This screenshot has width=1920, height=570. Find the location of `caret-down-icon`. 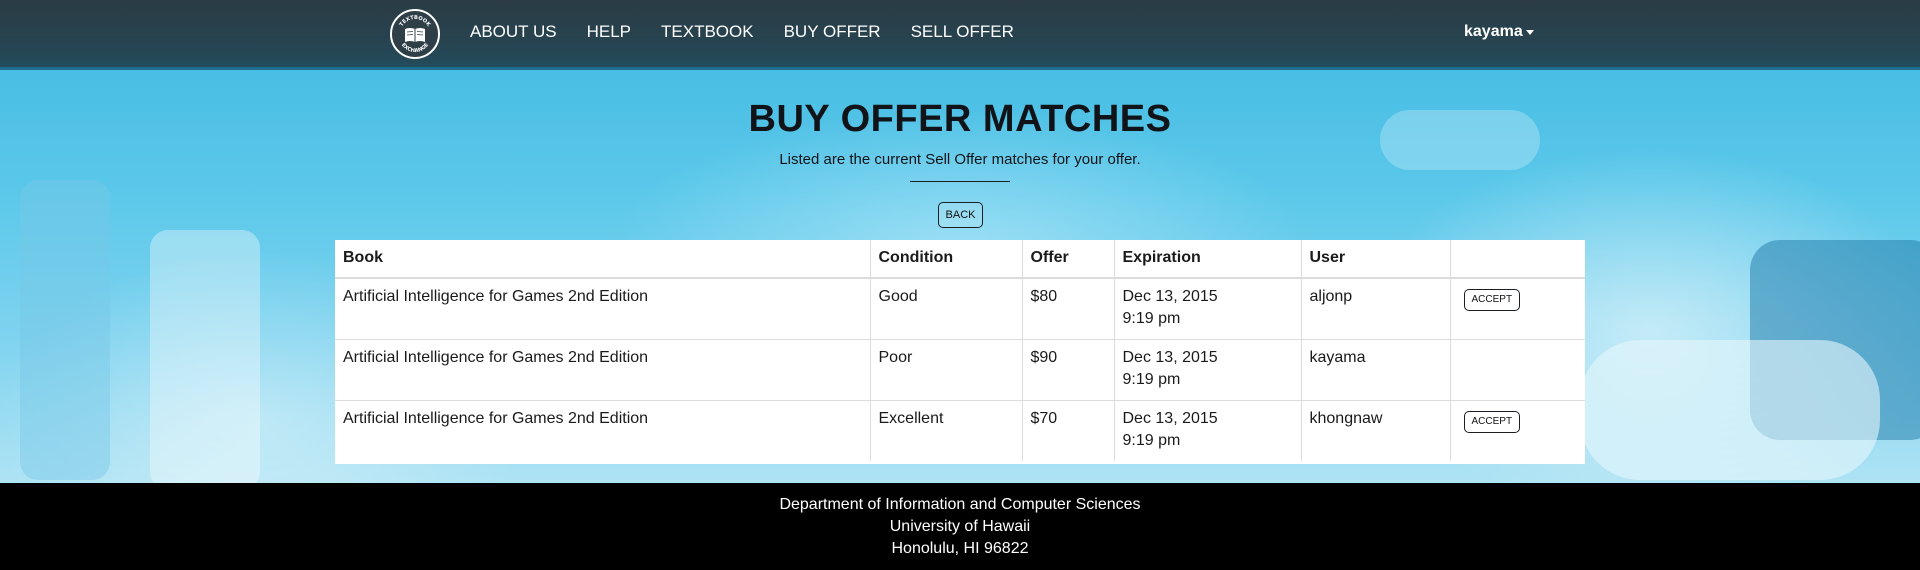

caret-down-icon is located at coordinates (1529, 32).